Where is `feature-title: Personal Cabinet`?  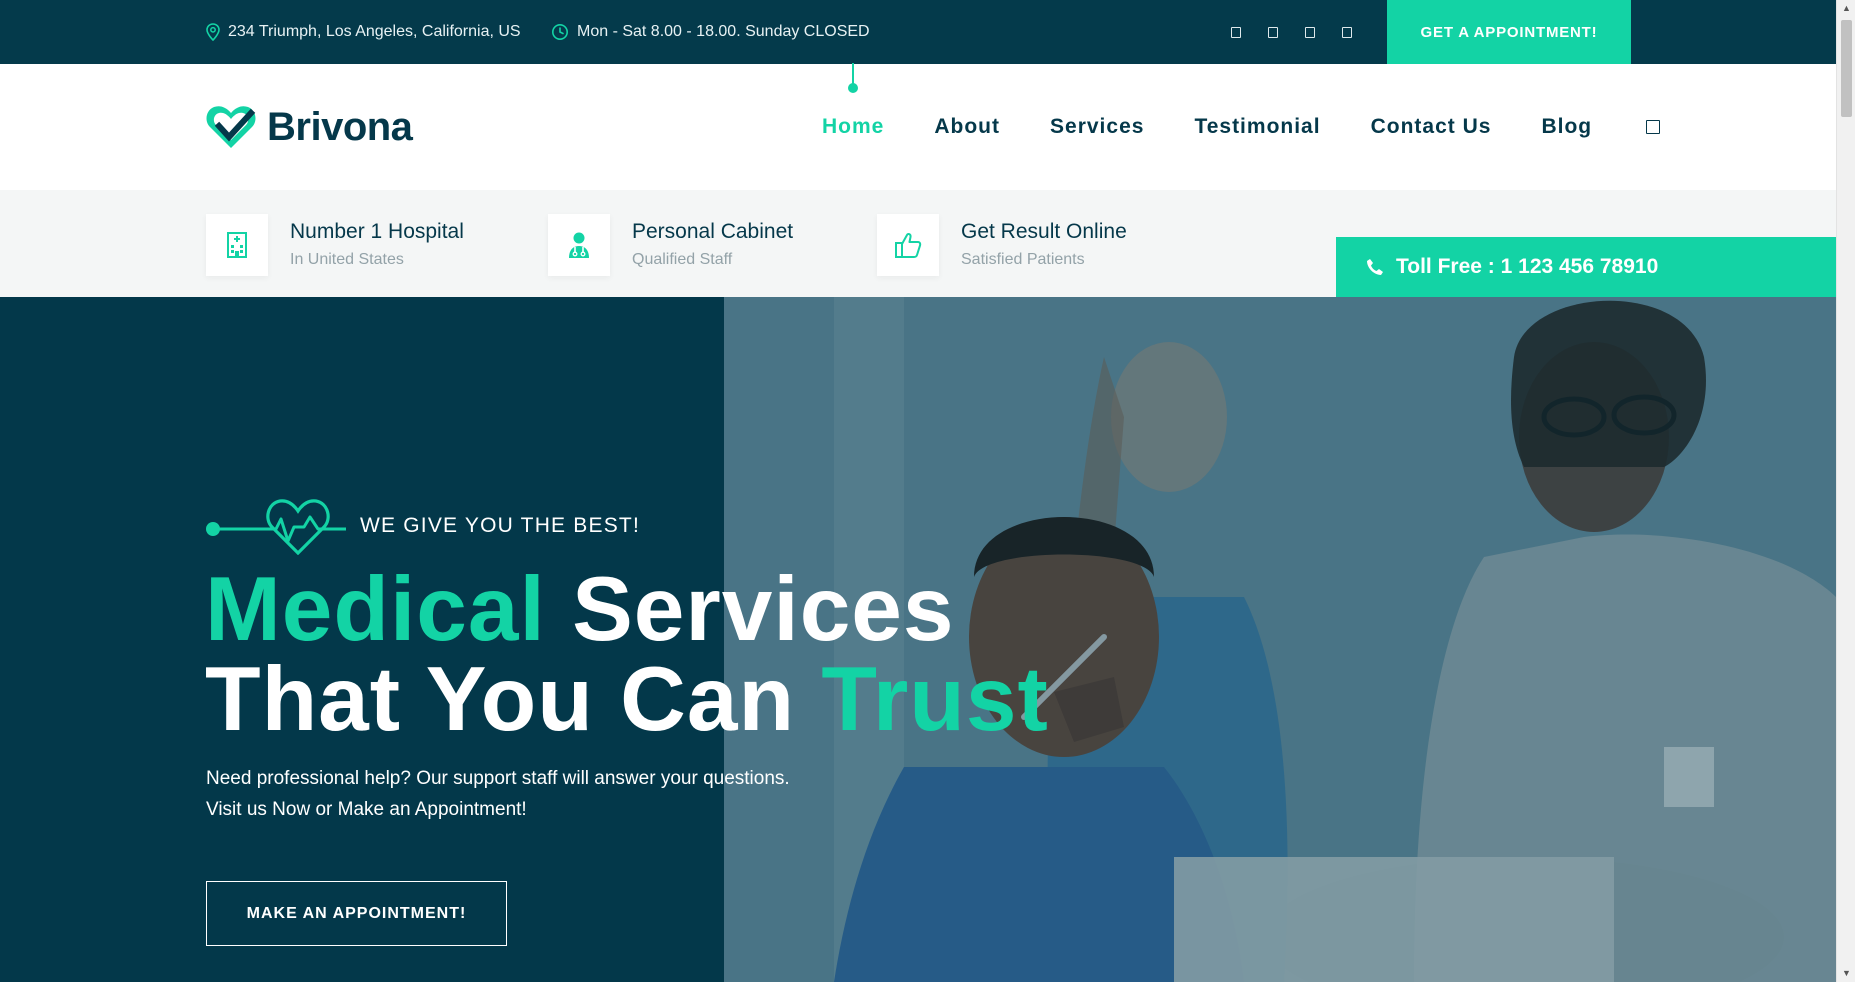 feature-title: Personal Cabinet is located at coordinates (713, 231).